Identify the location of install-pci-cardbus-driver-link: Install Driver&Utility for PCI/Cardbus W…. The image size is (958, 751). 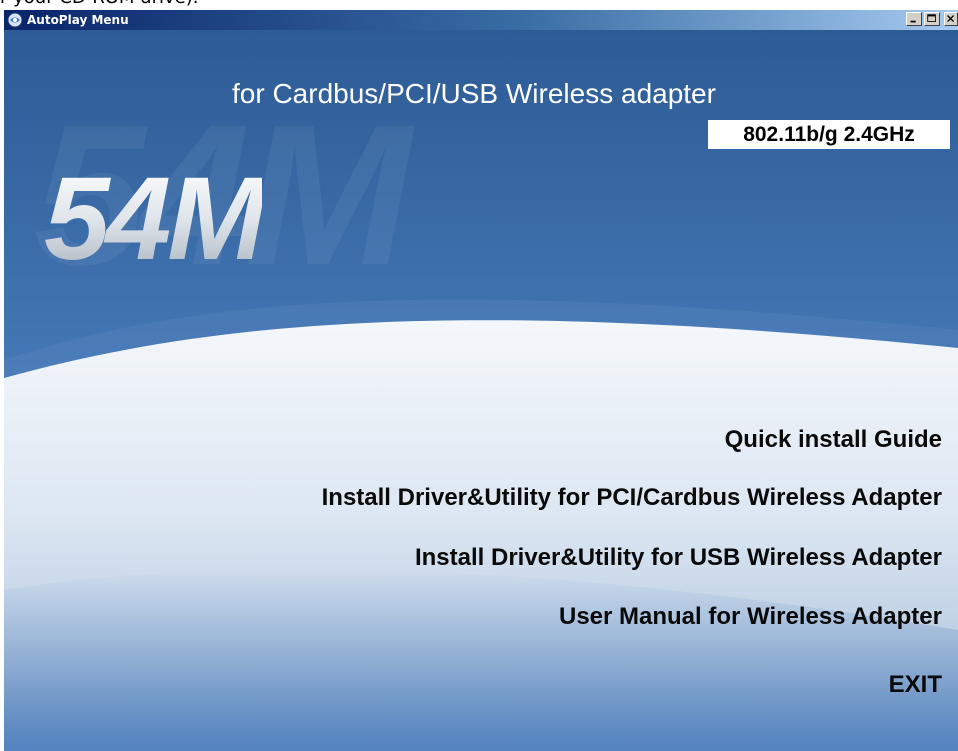
(632, 498).